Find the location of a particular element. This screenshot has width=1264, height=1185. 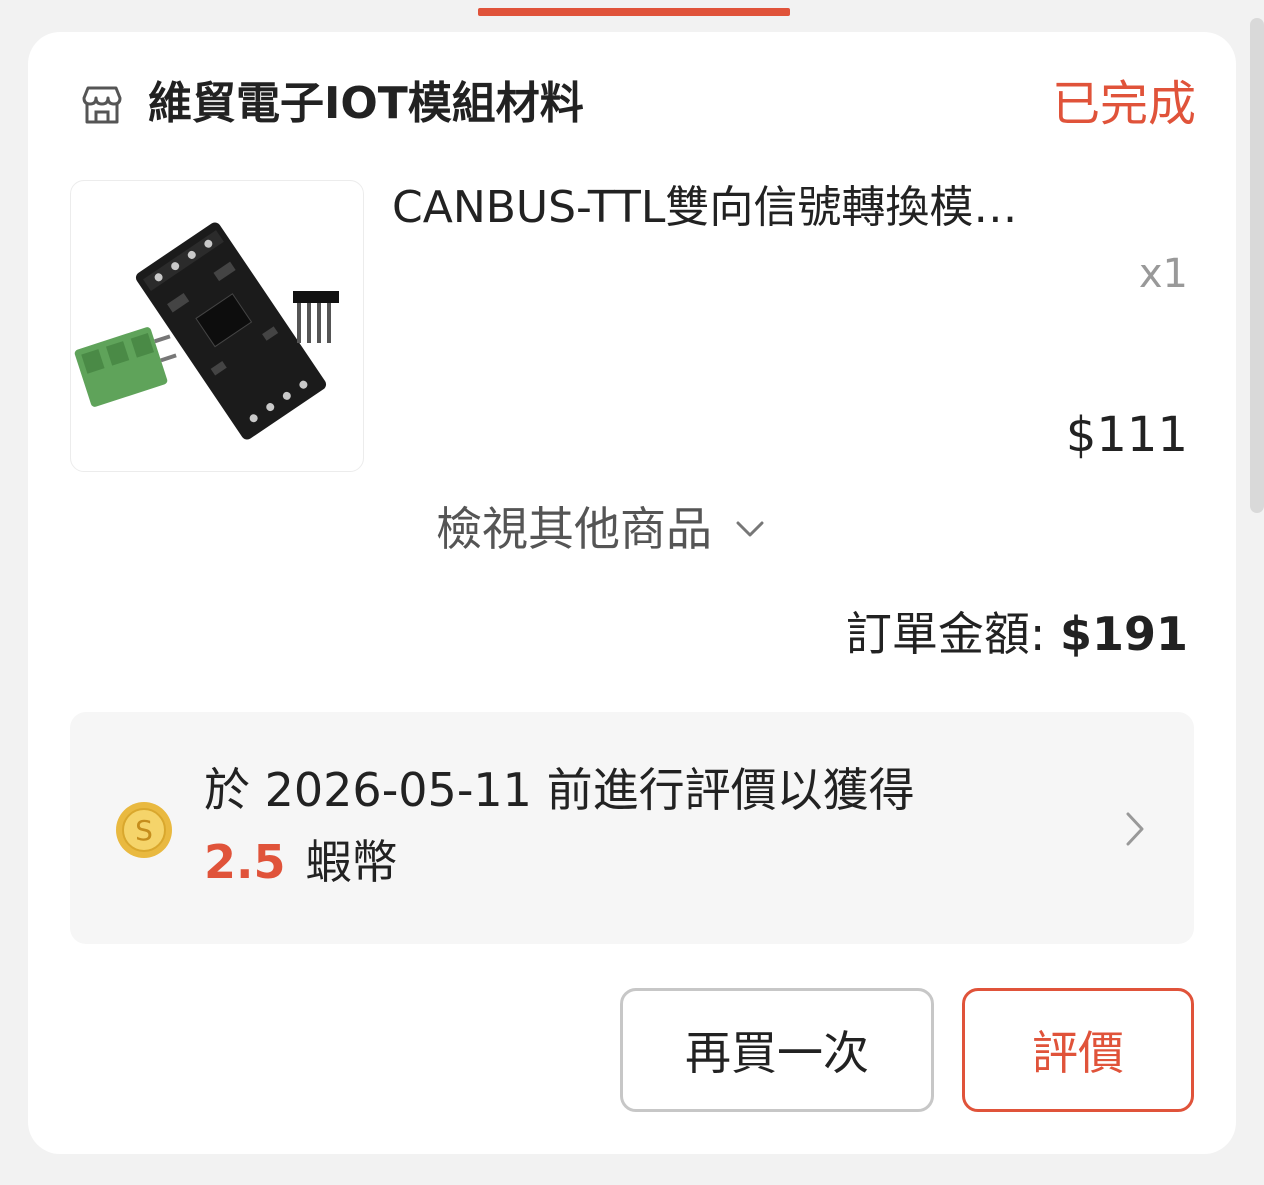

order-total-label: 訂單金額: is located at coordinates (952, 634).